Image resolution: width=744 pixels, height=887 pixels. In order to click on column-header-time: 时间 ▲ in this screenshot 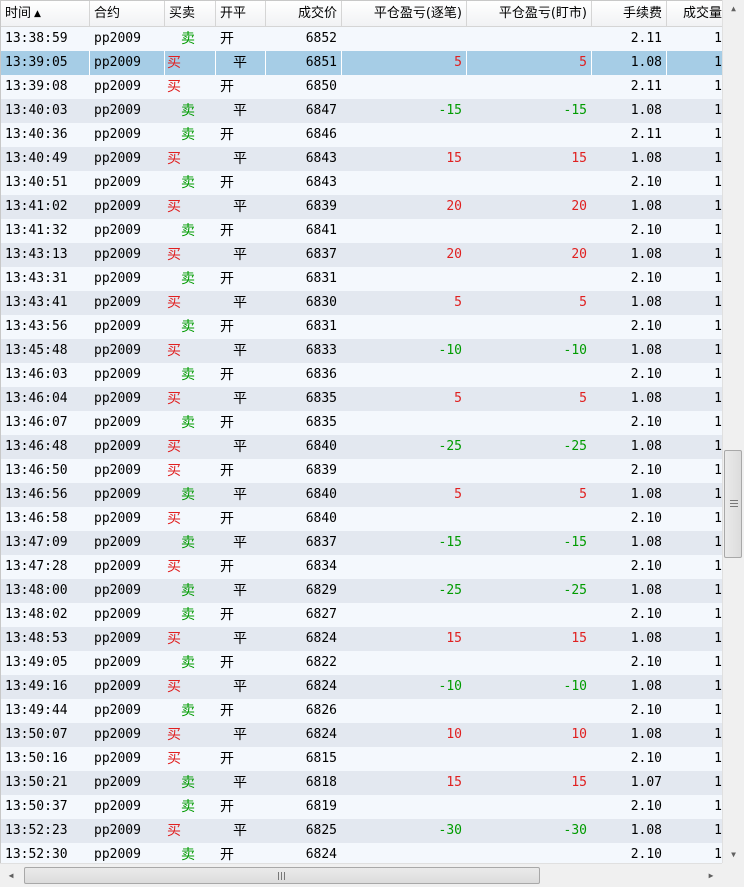, I will do `click(45, 14)`.